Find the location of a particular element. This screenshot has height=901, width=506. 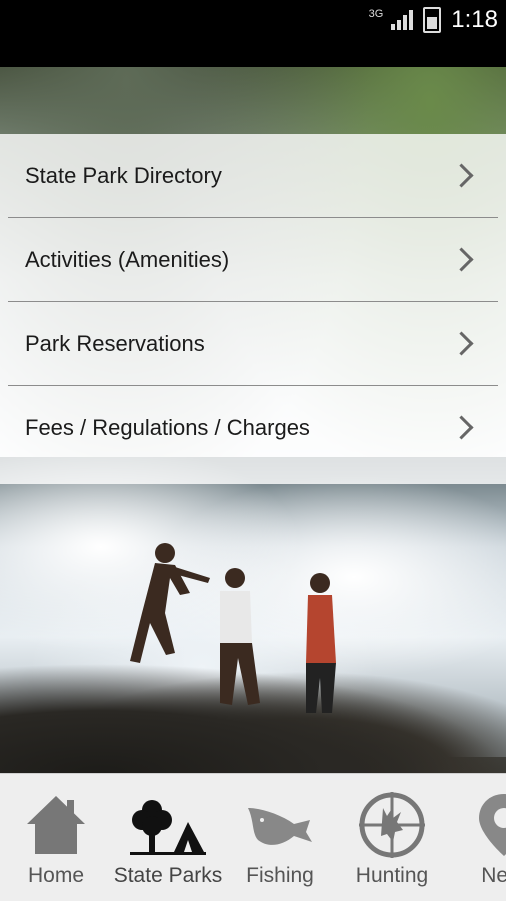

hikers-silhouette is located at coordinates (233, 628).